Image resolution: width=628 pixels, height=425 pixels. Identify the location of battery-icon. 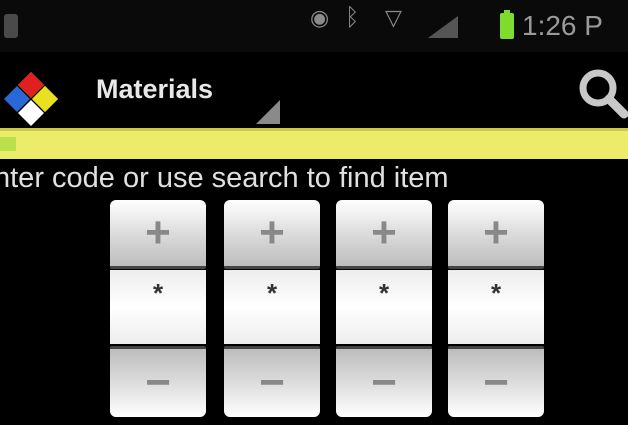
(507, 24).